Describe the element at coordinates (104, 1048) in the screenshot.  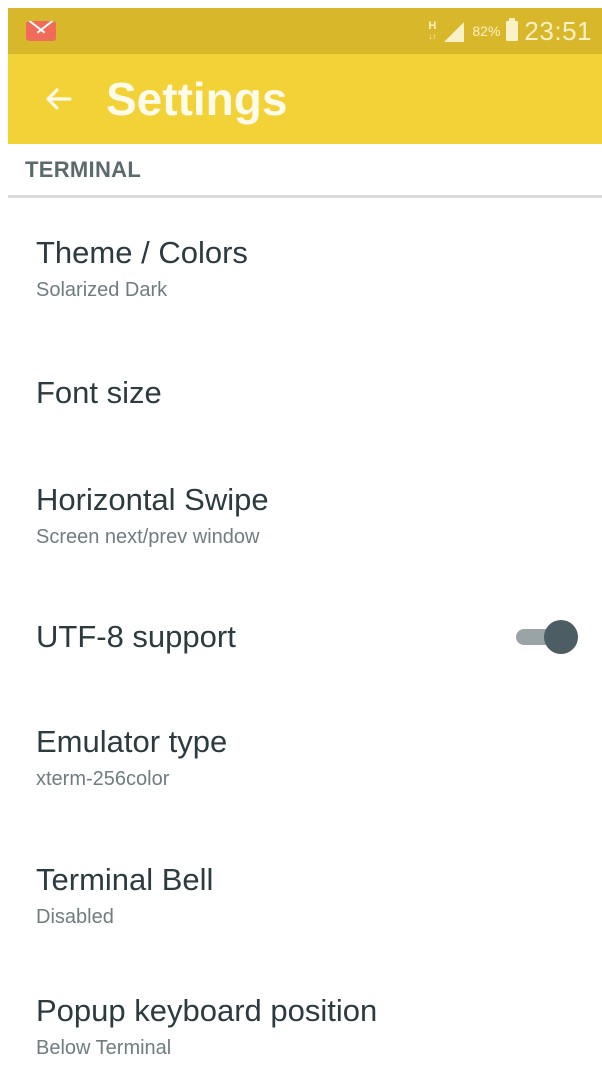
I see `pref-summary: Below Terminal` at that location.